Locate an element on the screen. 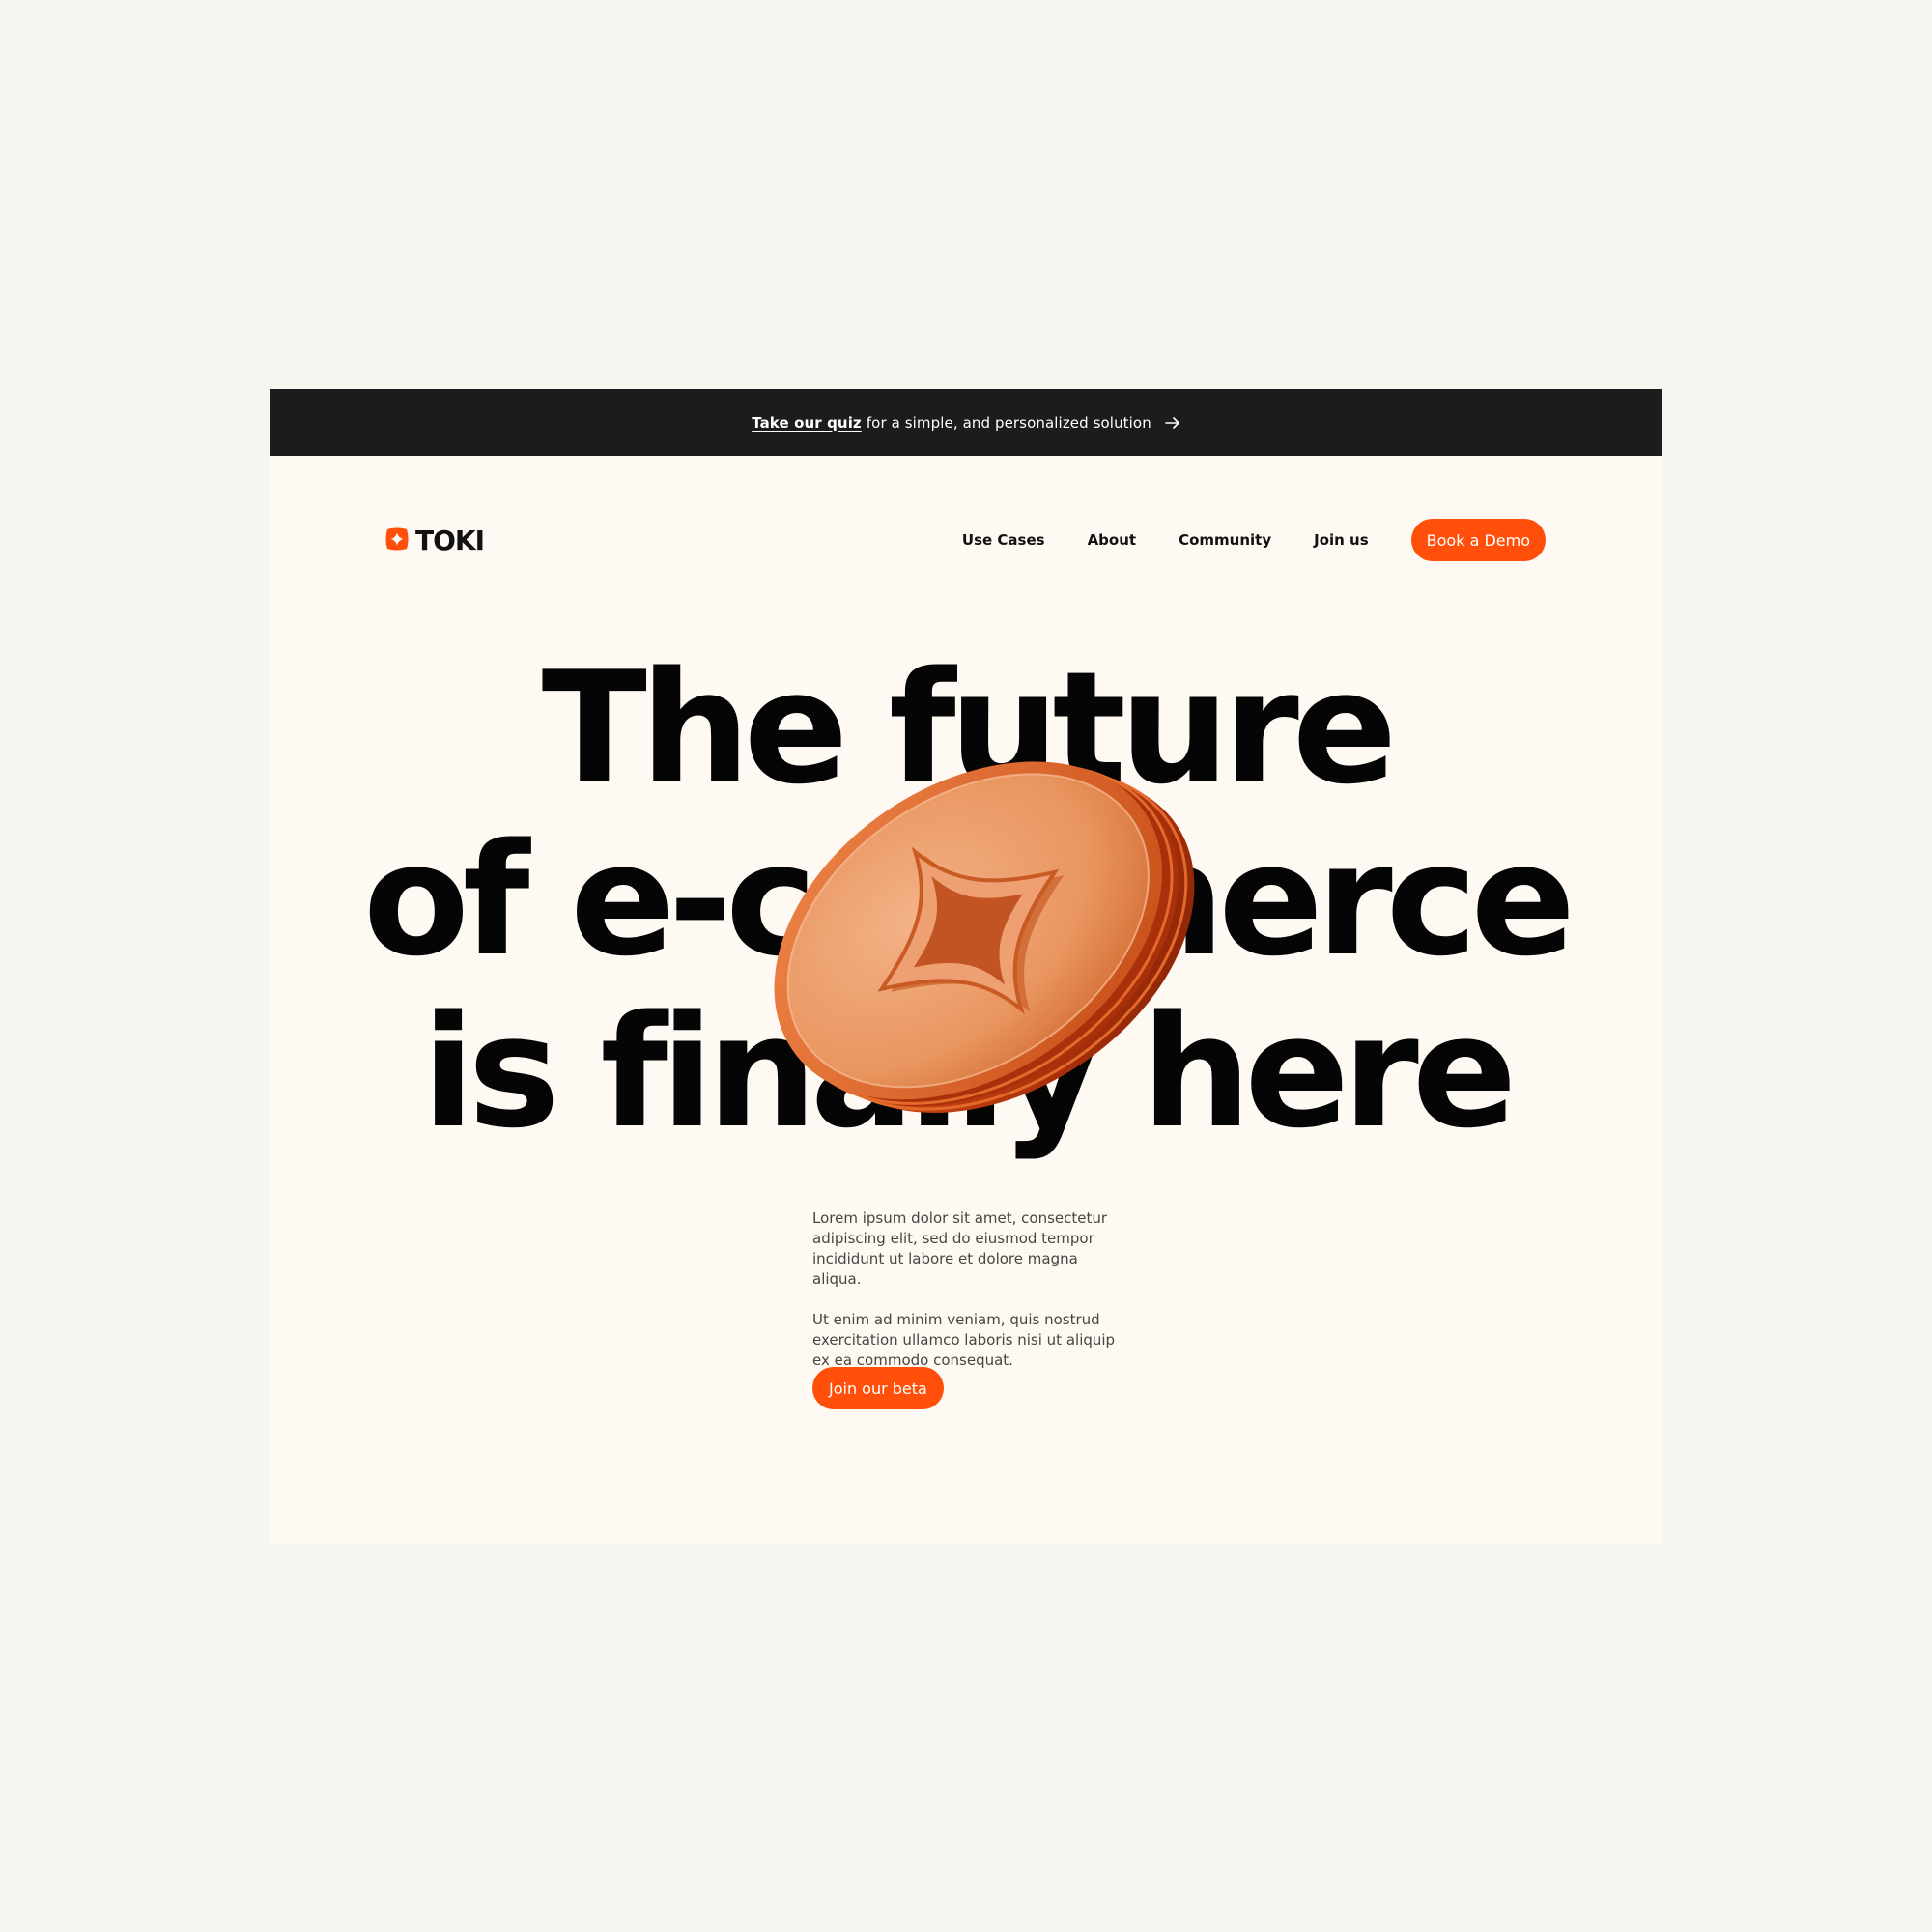 This screenshot has width=1932, height=1932. brand-logo: TOKI is located at coordinates (434, 540).